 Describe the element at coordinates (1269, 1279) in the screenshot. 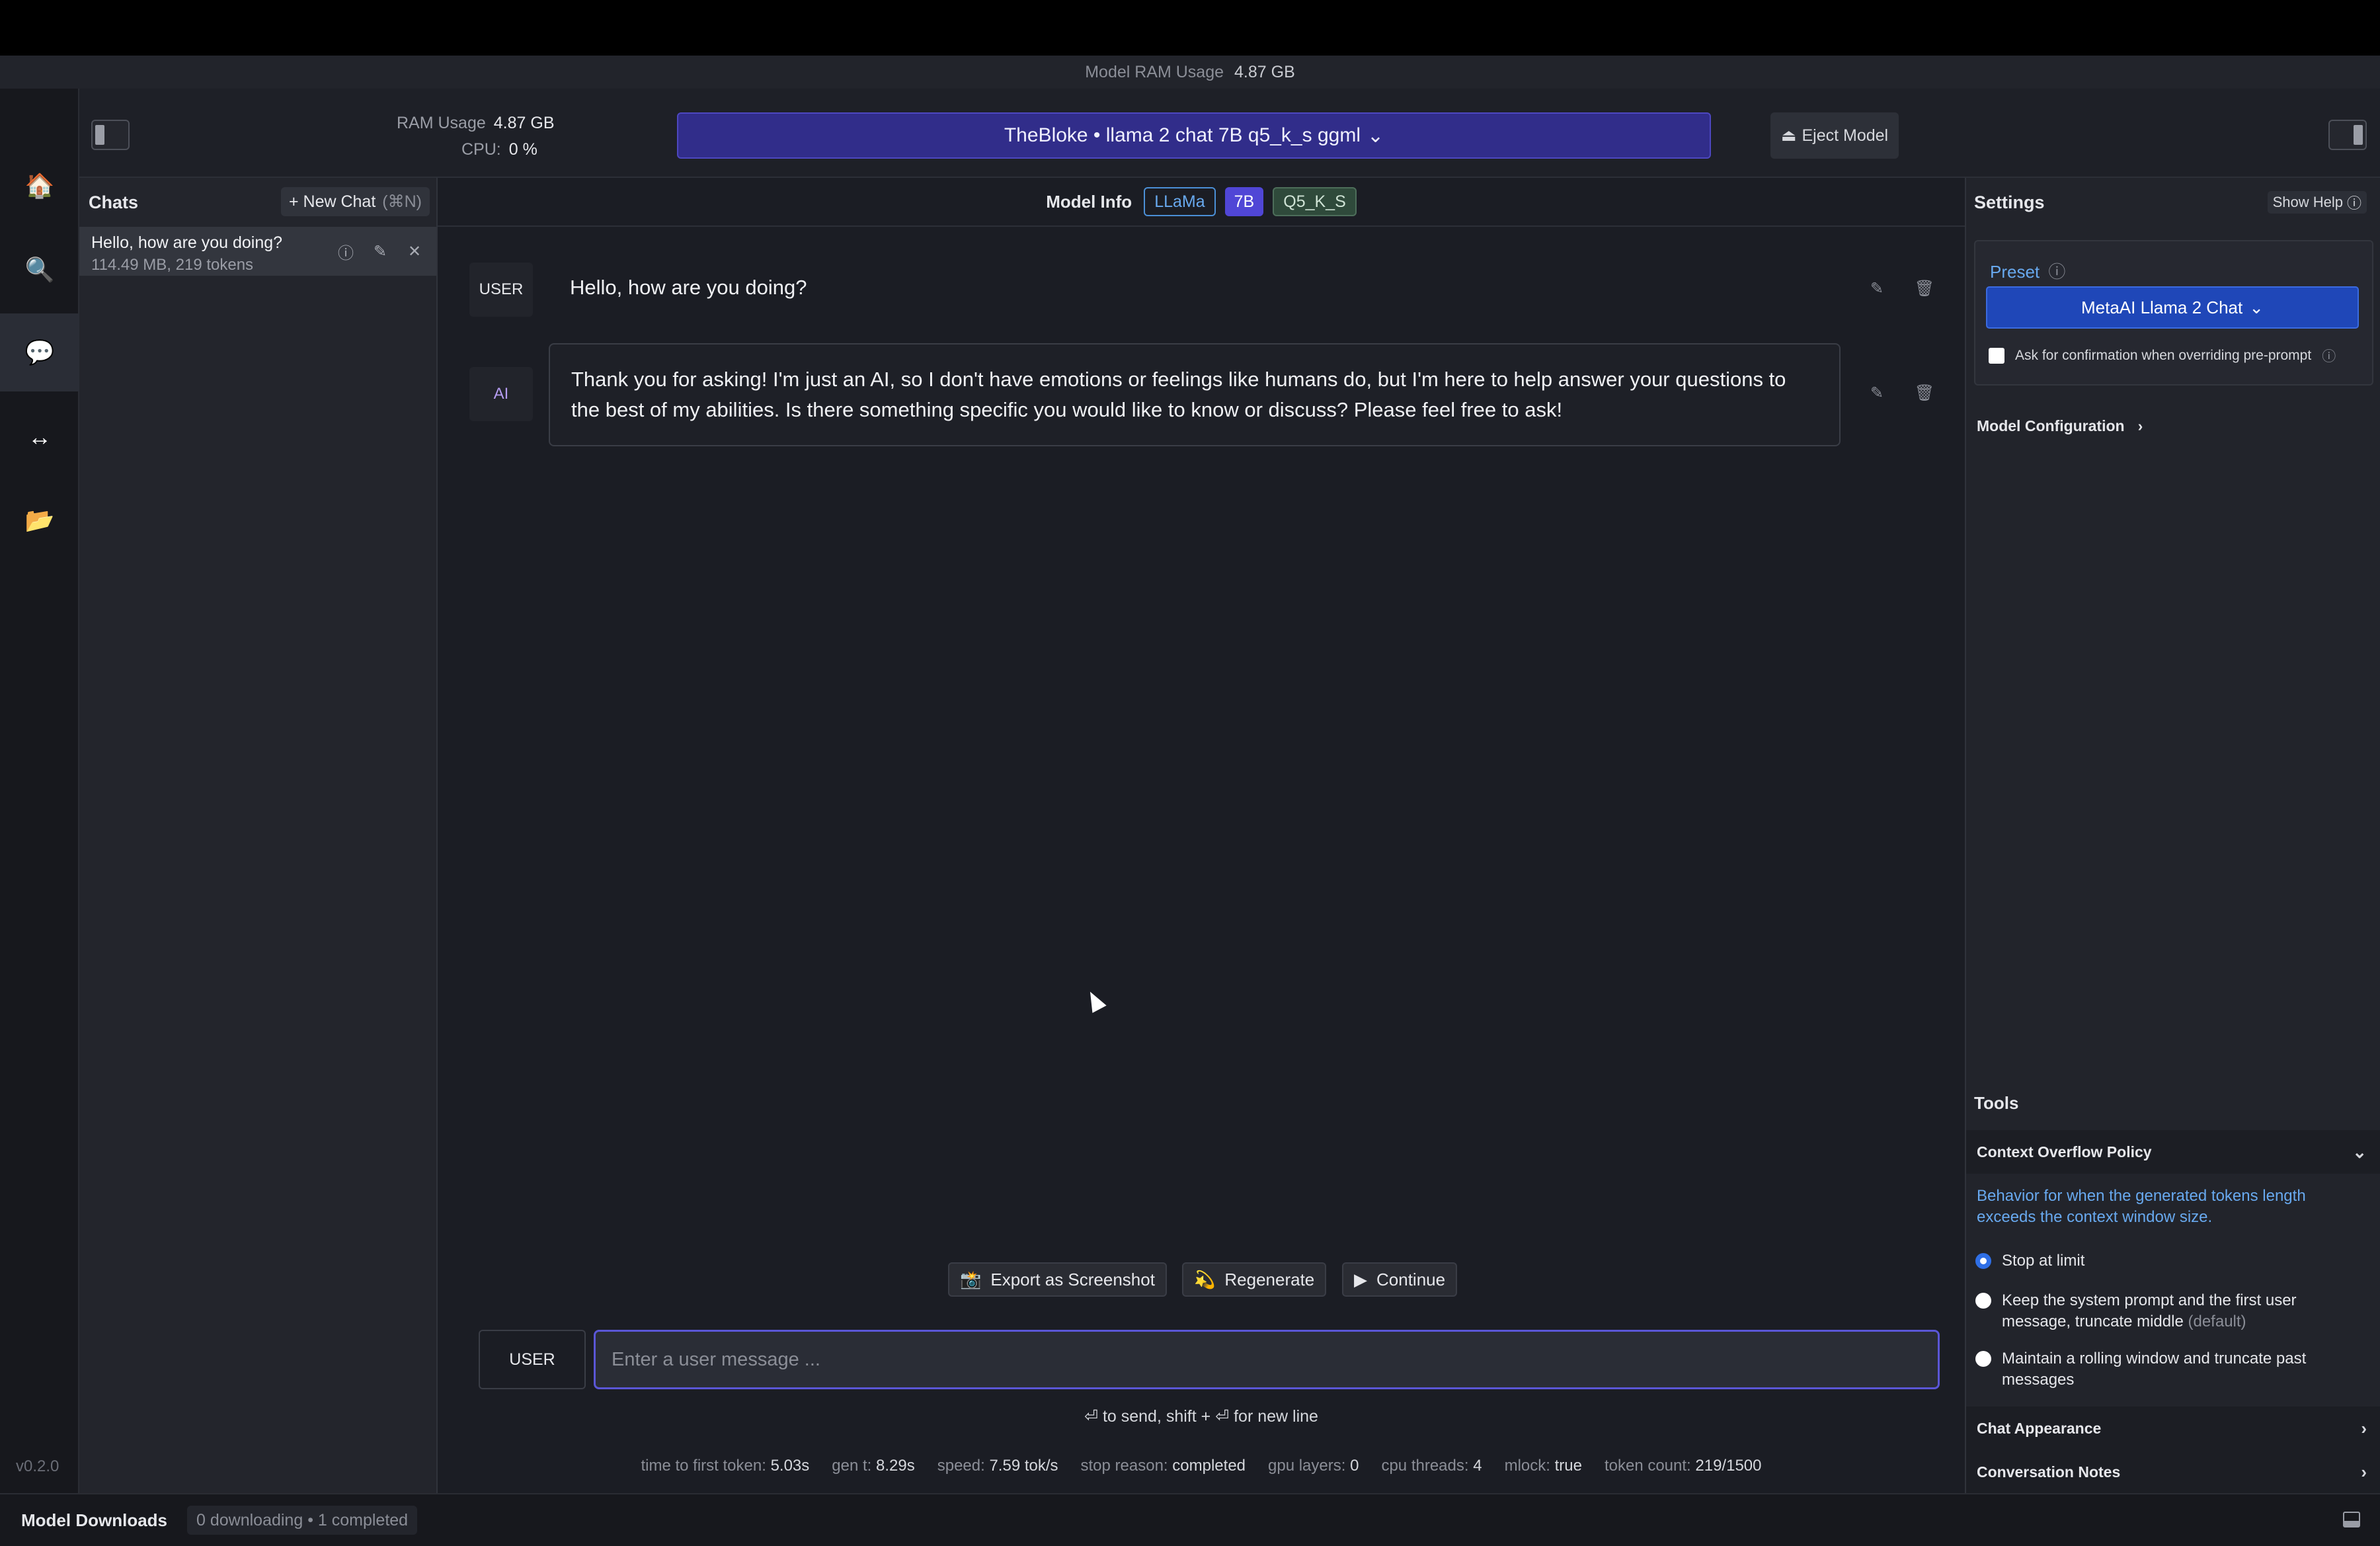

I see `regenerate-label: Regenerate` at that location.